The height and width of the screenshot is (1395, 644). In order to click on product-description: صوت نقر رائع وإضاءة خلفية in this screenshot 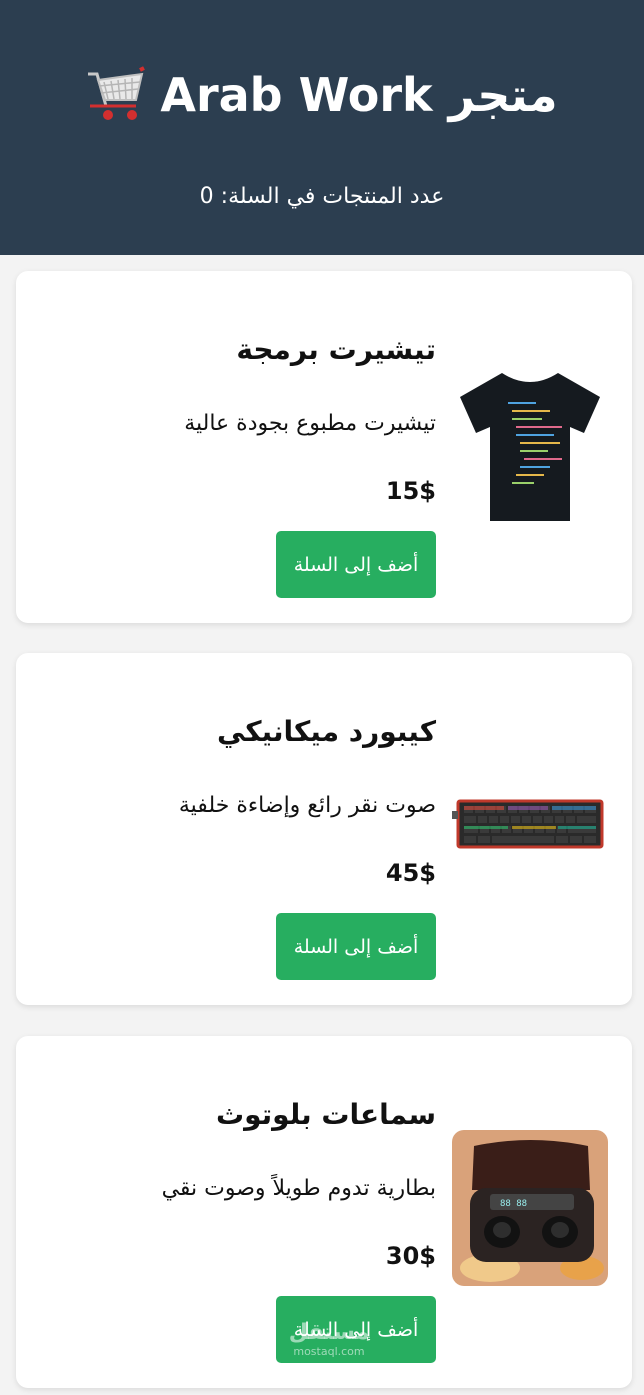, I will do `click(307, 805)`.